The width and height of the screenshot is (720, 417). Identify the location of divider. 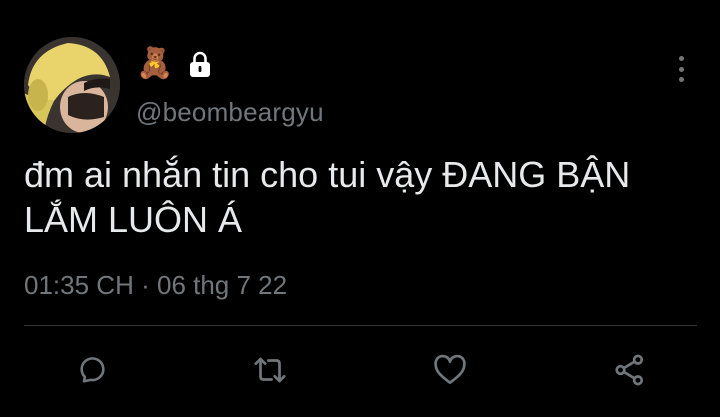
(360, 325).